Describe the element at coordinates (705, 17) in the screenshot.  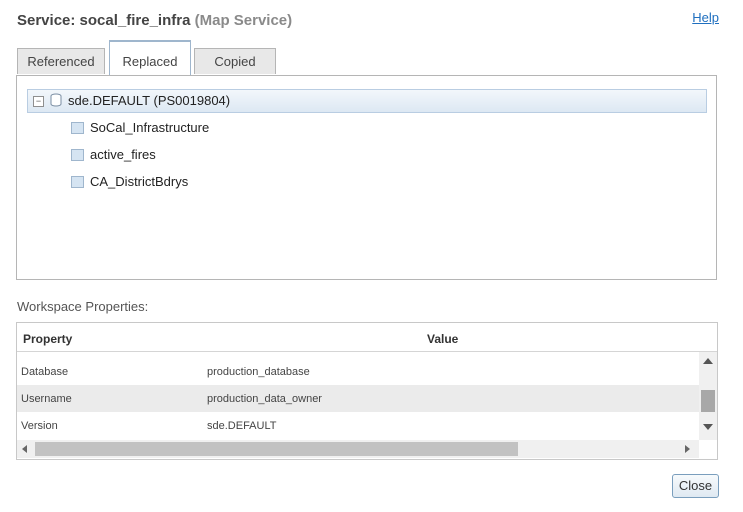
I see `help-link: Help` at that location.